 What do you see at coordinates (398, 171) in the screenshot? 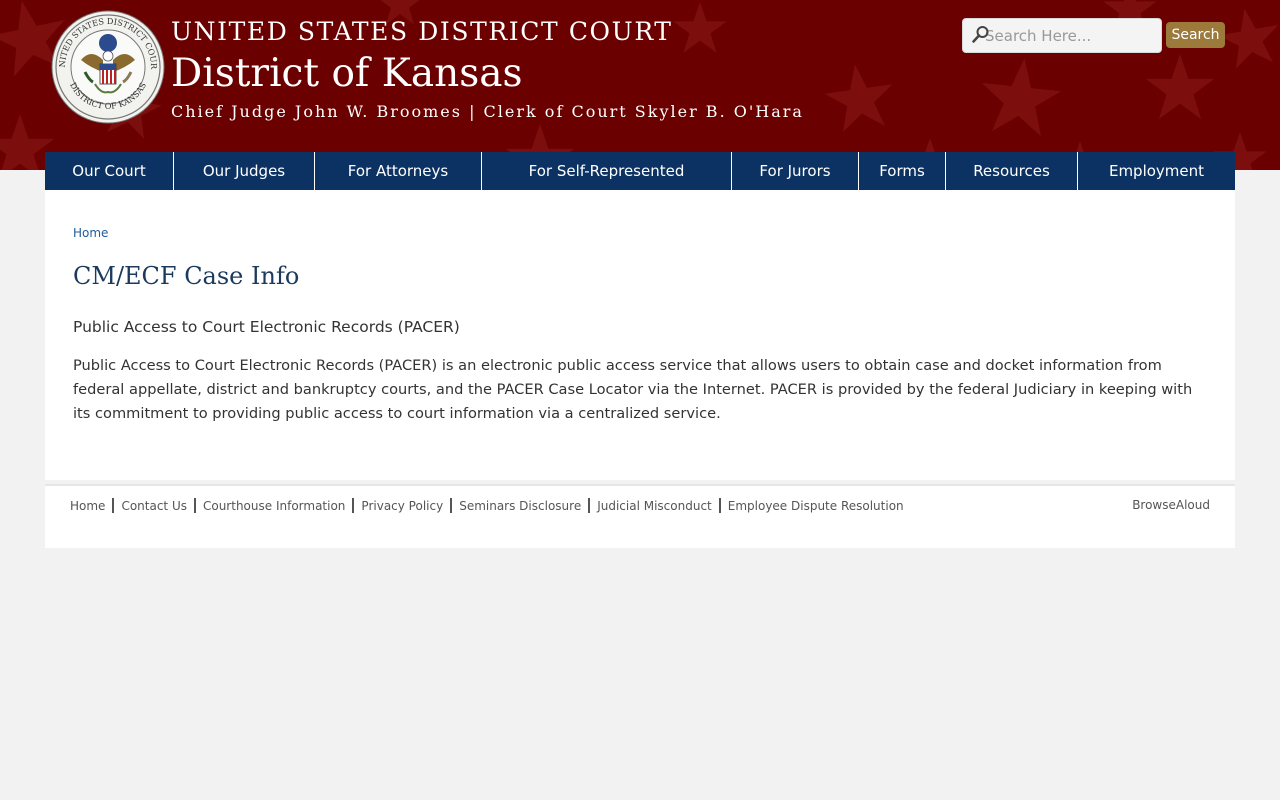
I see `nav-item-for-attorneys: For Attorneys` at bounding box center [398, 171].